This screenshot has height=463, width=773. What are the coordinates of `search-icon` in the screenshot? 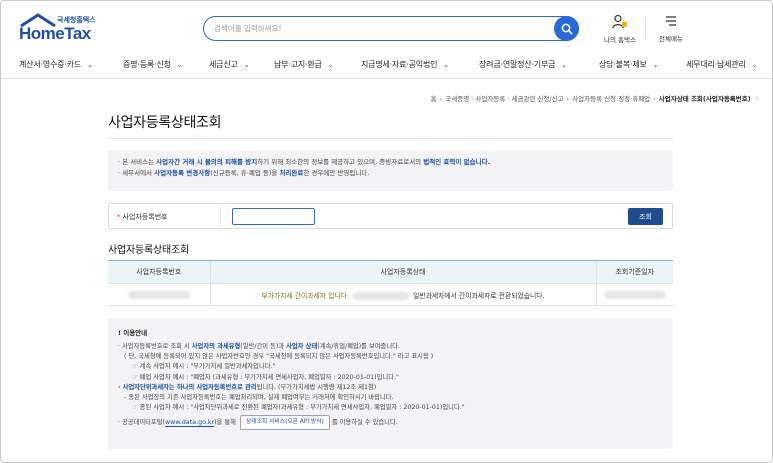 It's located at (566, 28).